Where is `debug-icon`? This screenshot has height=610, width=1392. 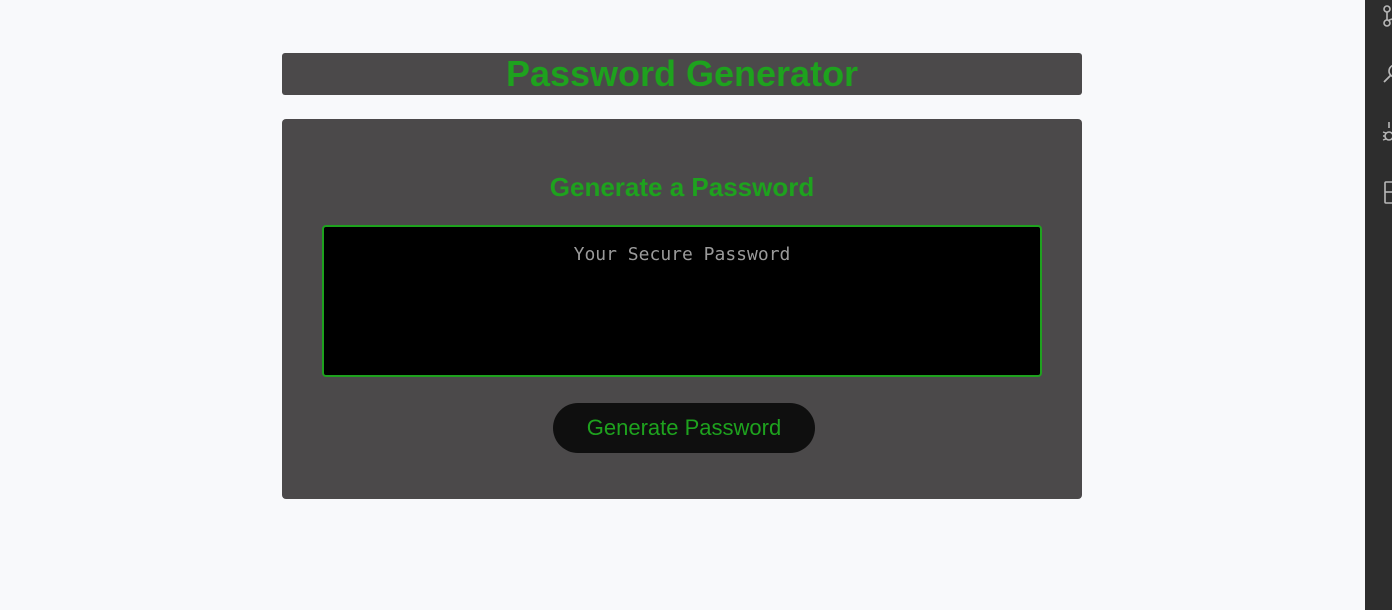
debug-icon is located at coordinates (1386, 132).